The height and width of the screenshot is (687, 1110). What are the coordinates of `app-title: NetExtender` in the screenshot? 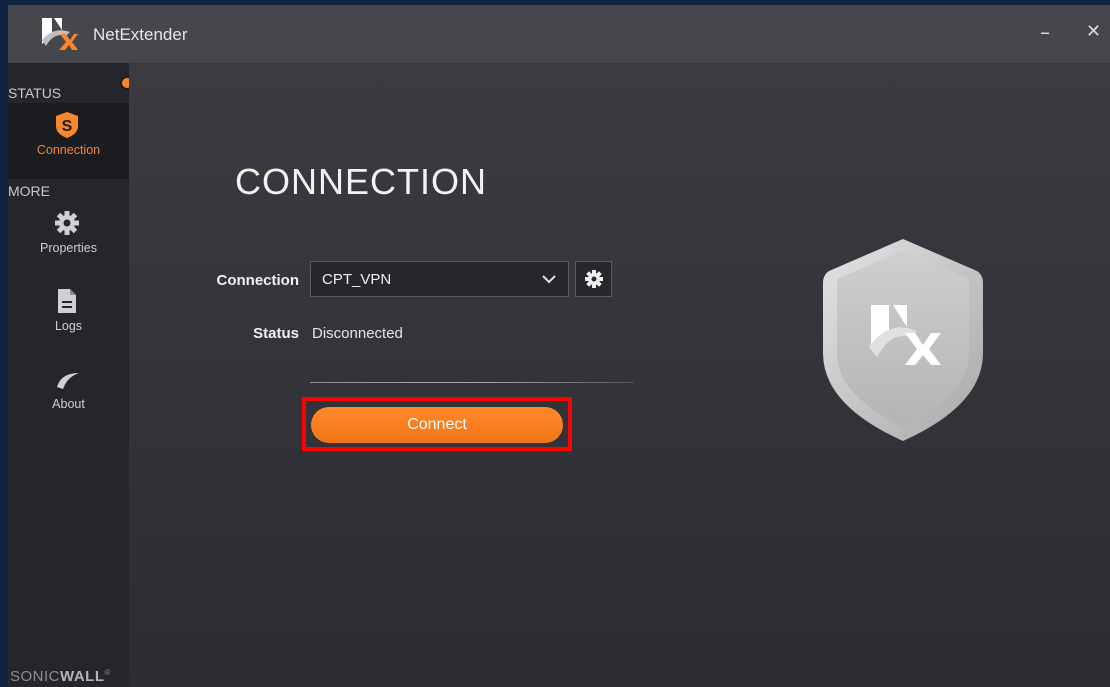 It's located at (140, 34).